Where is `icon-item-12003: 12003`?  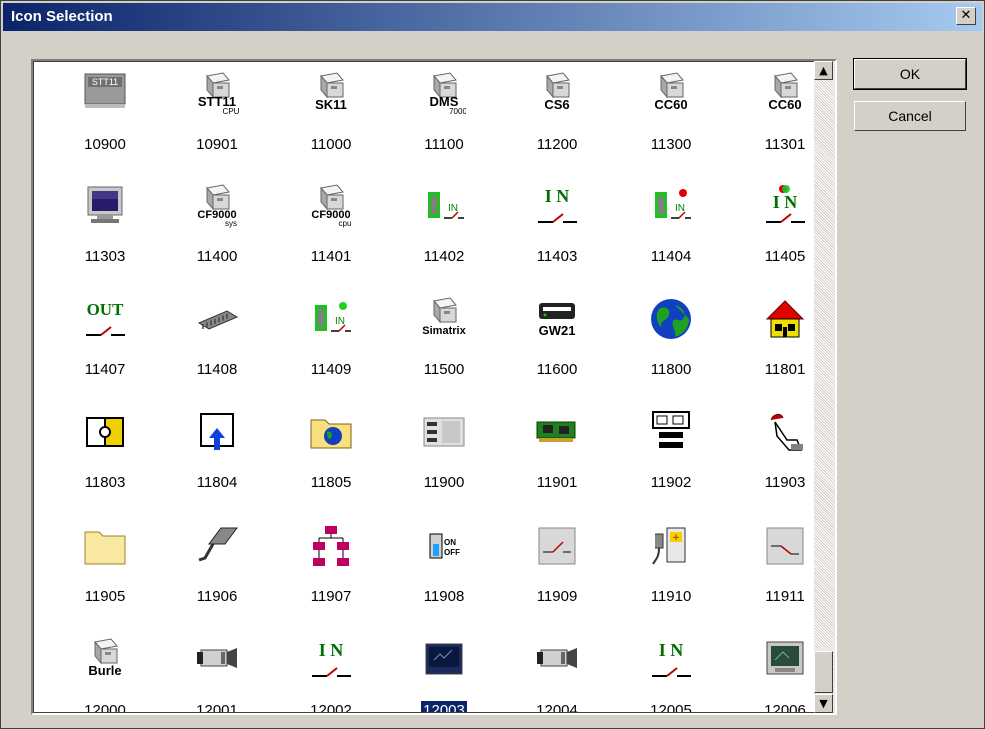 icon-item-12003: 12003 is located at coordinates (444, 673).